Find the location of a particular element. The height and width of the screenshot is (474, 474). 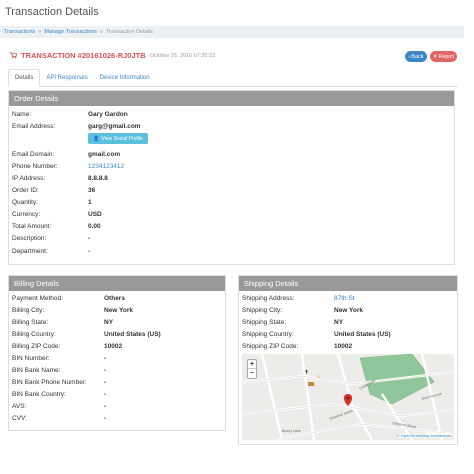

order-field-label: Email Address: is located at coordinates (34, 126).